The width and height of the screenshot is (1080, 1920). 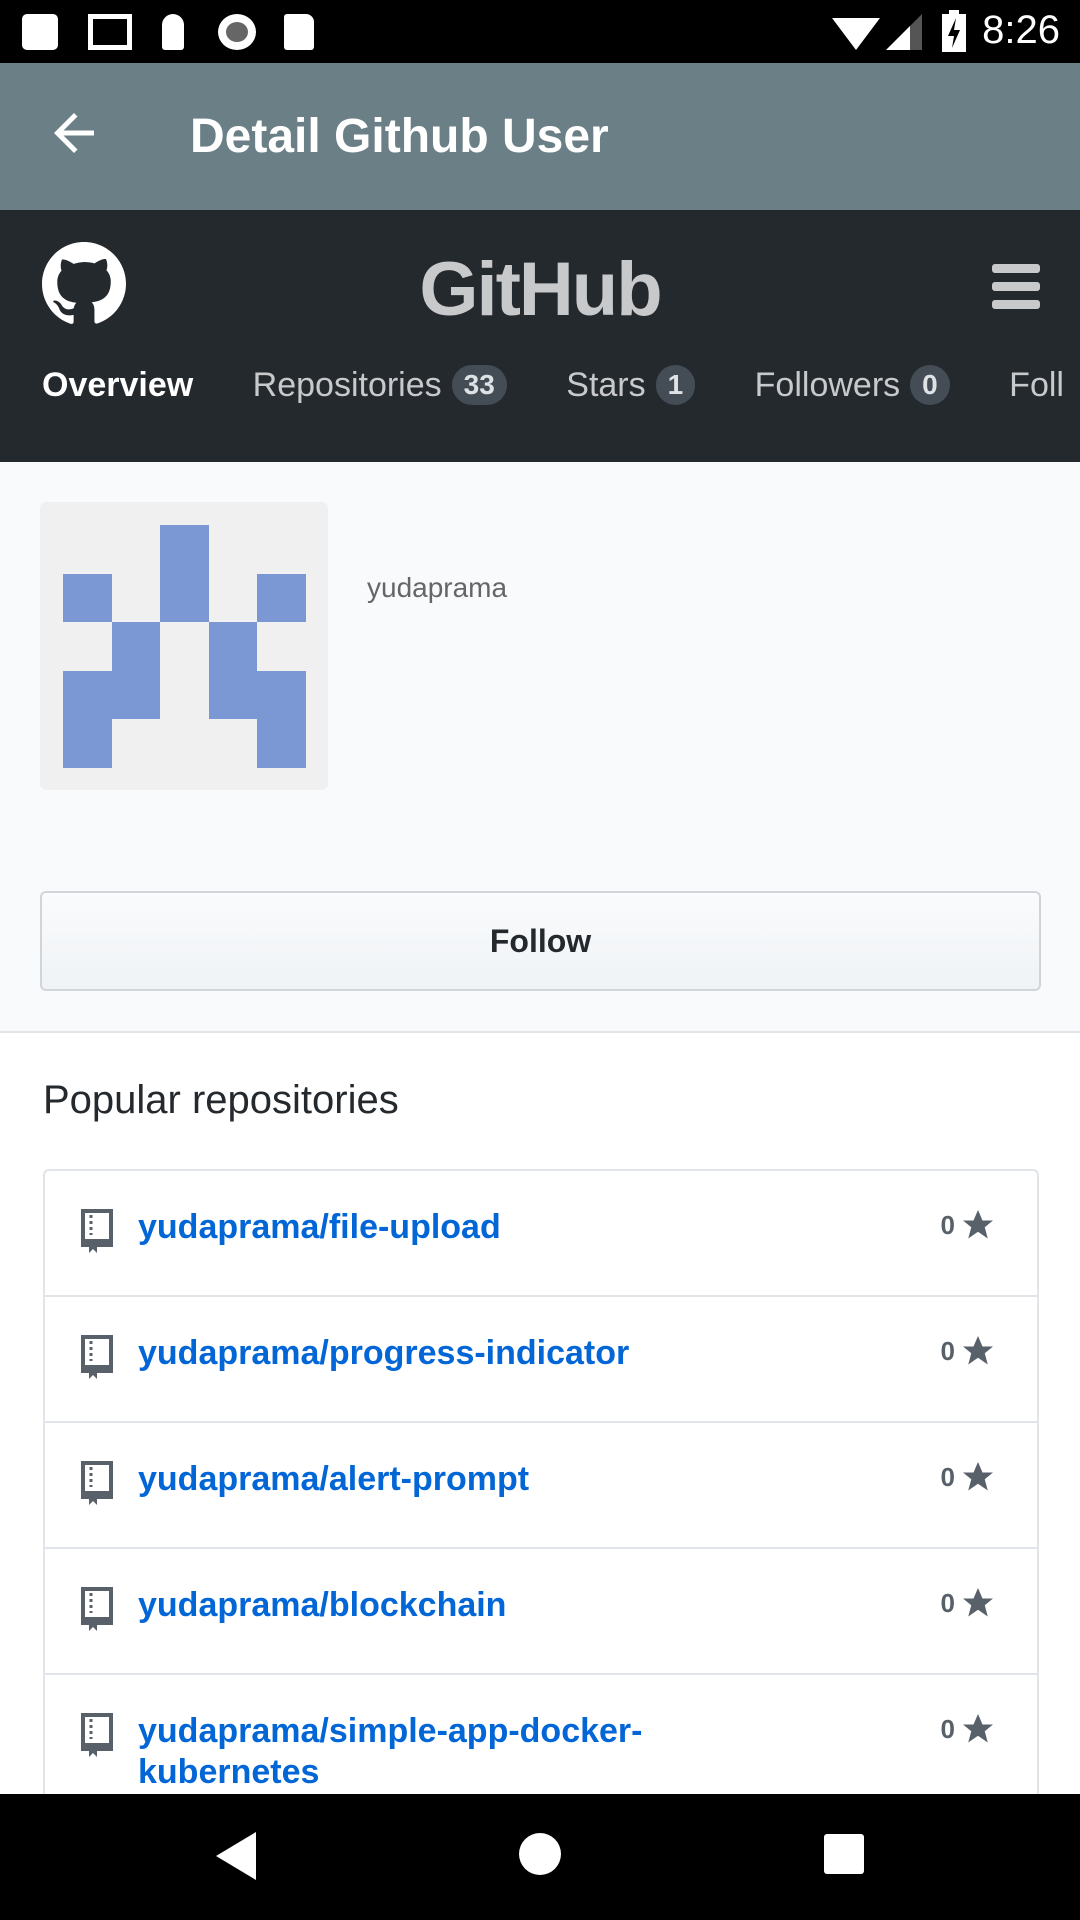 What do you see at coordinates (173, 32) in the screenshot?
I see `keyhole-icon` at bounding box center [173, 32].